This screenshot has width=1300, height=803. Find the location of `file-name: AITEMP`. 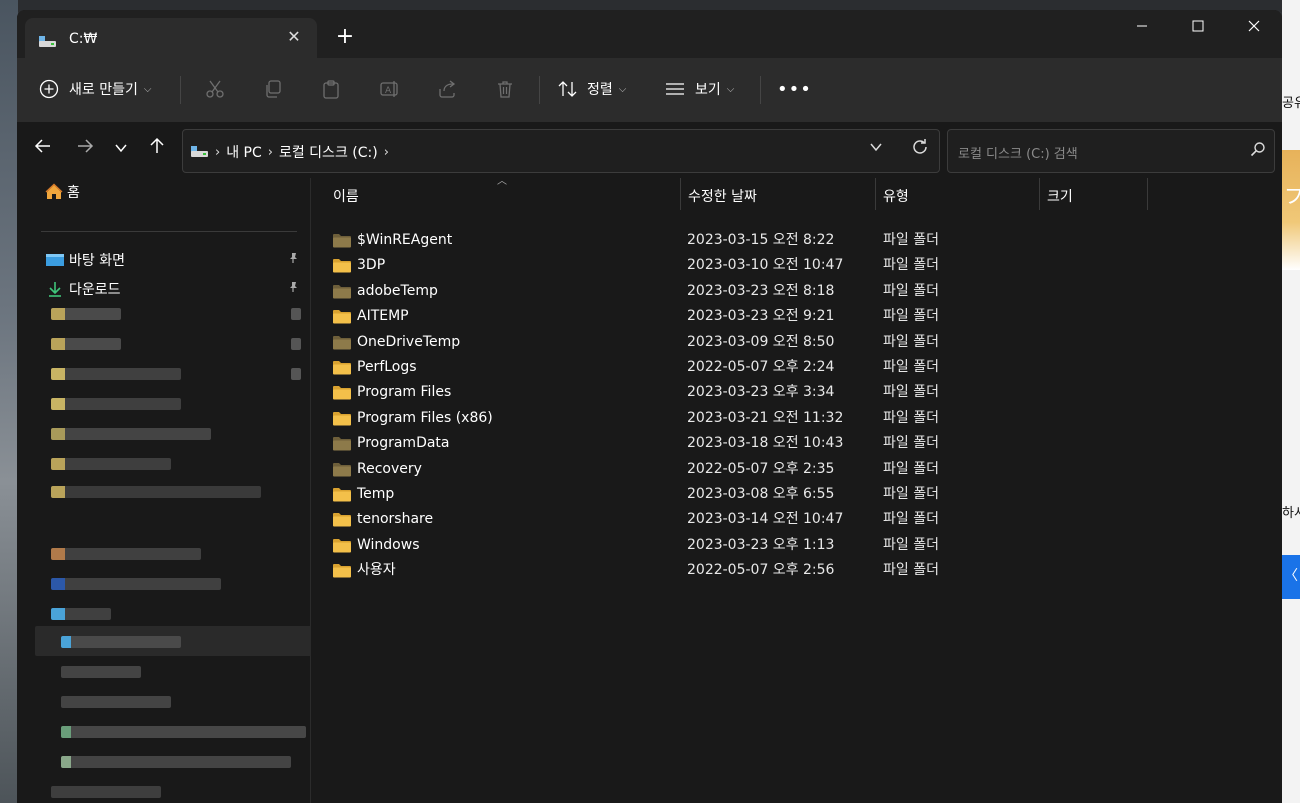

file-name: AITEMP is located at coordinates (383, 316).